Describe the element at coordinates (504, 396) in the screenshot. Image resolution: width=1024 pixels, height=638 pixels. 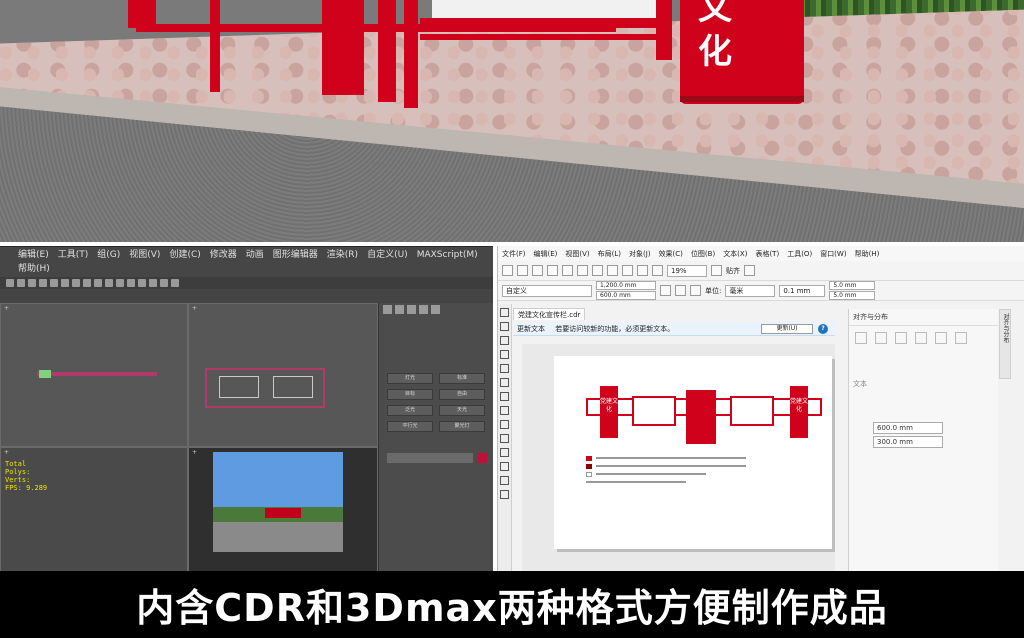
I see `rectangle-tool-icon` at that location.